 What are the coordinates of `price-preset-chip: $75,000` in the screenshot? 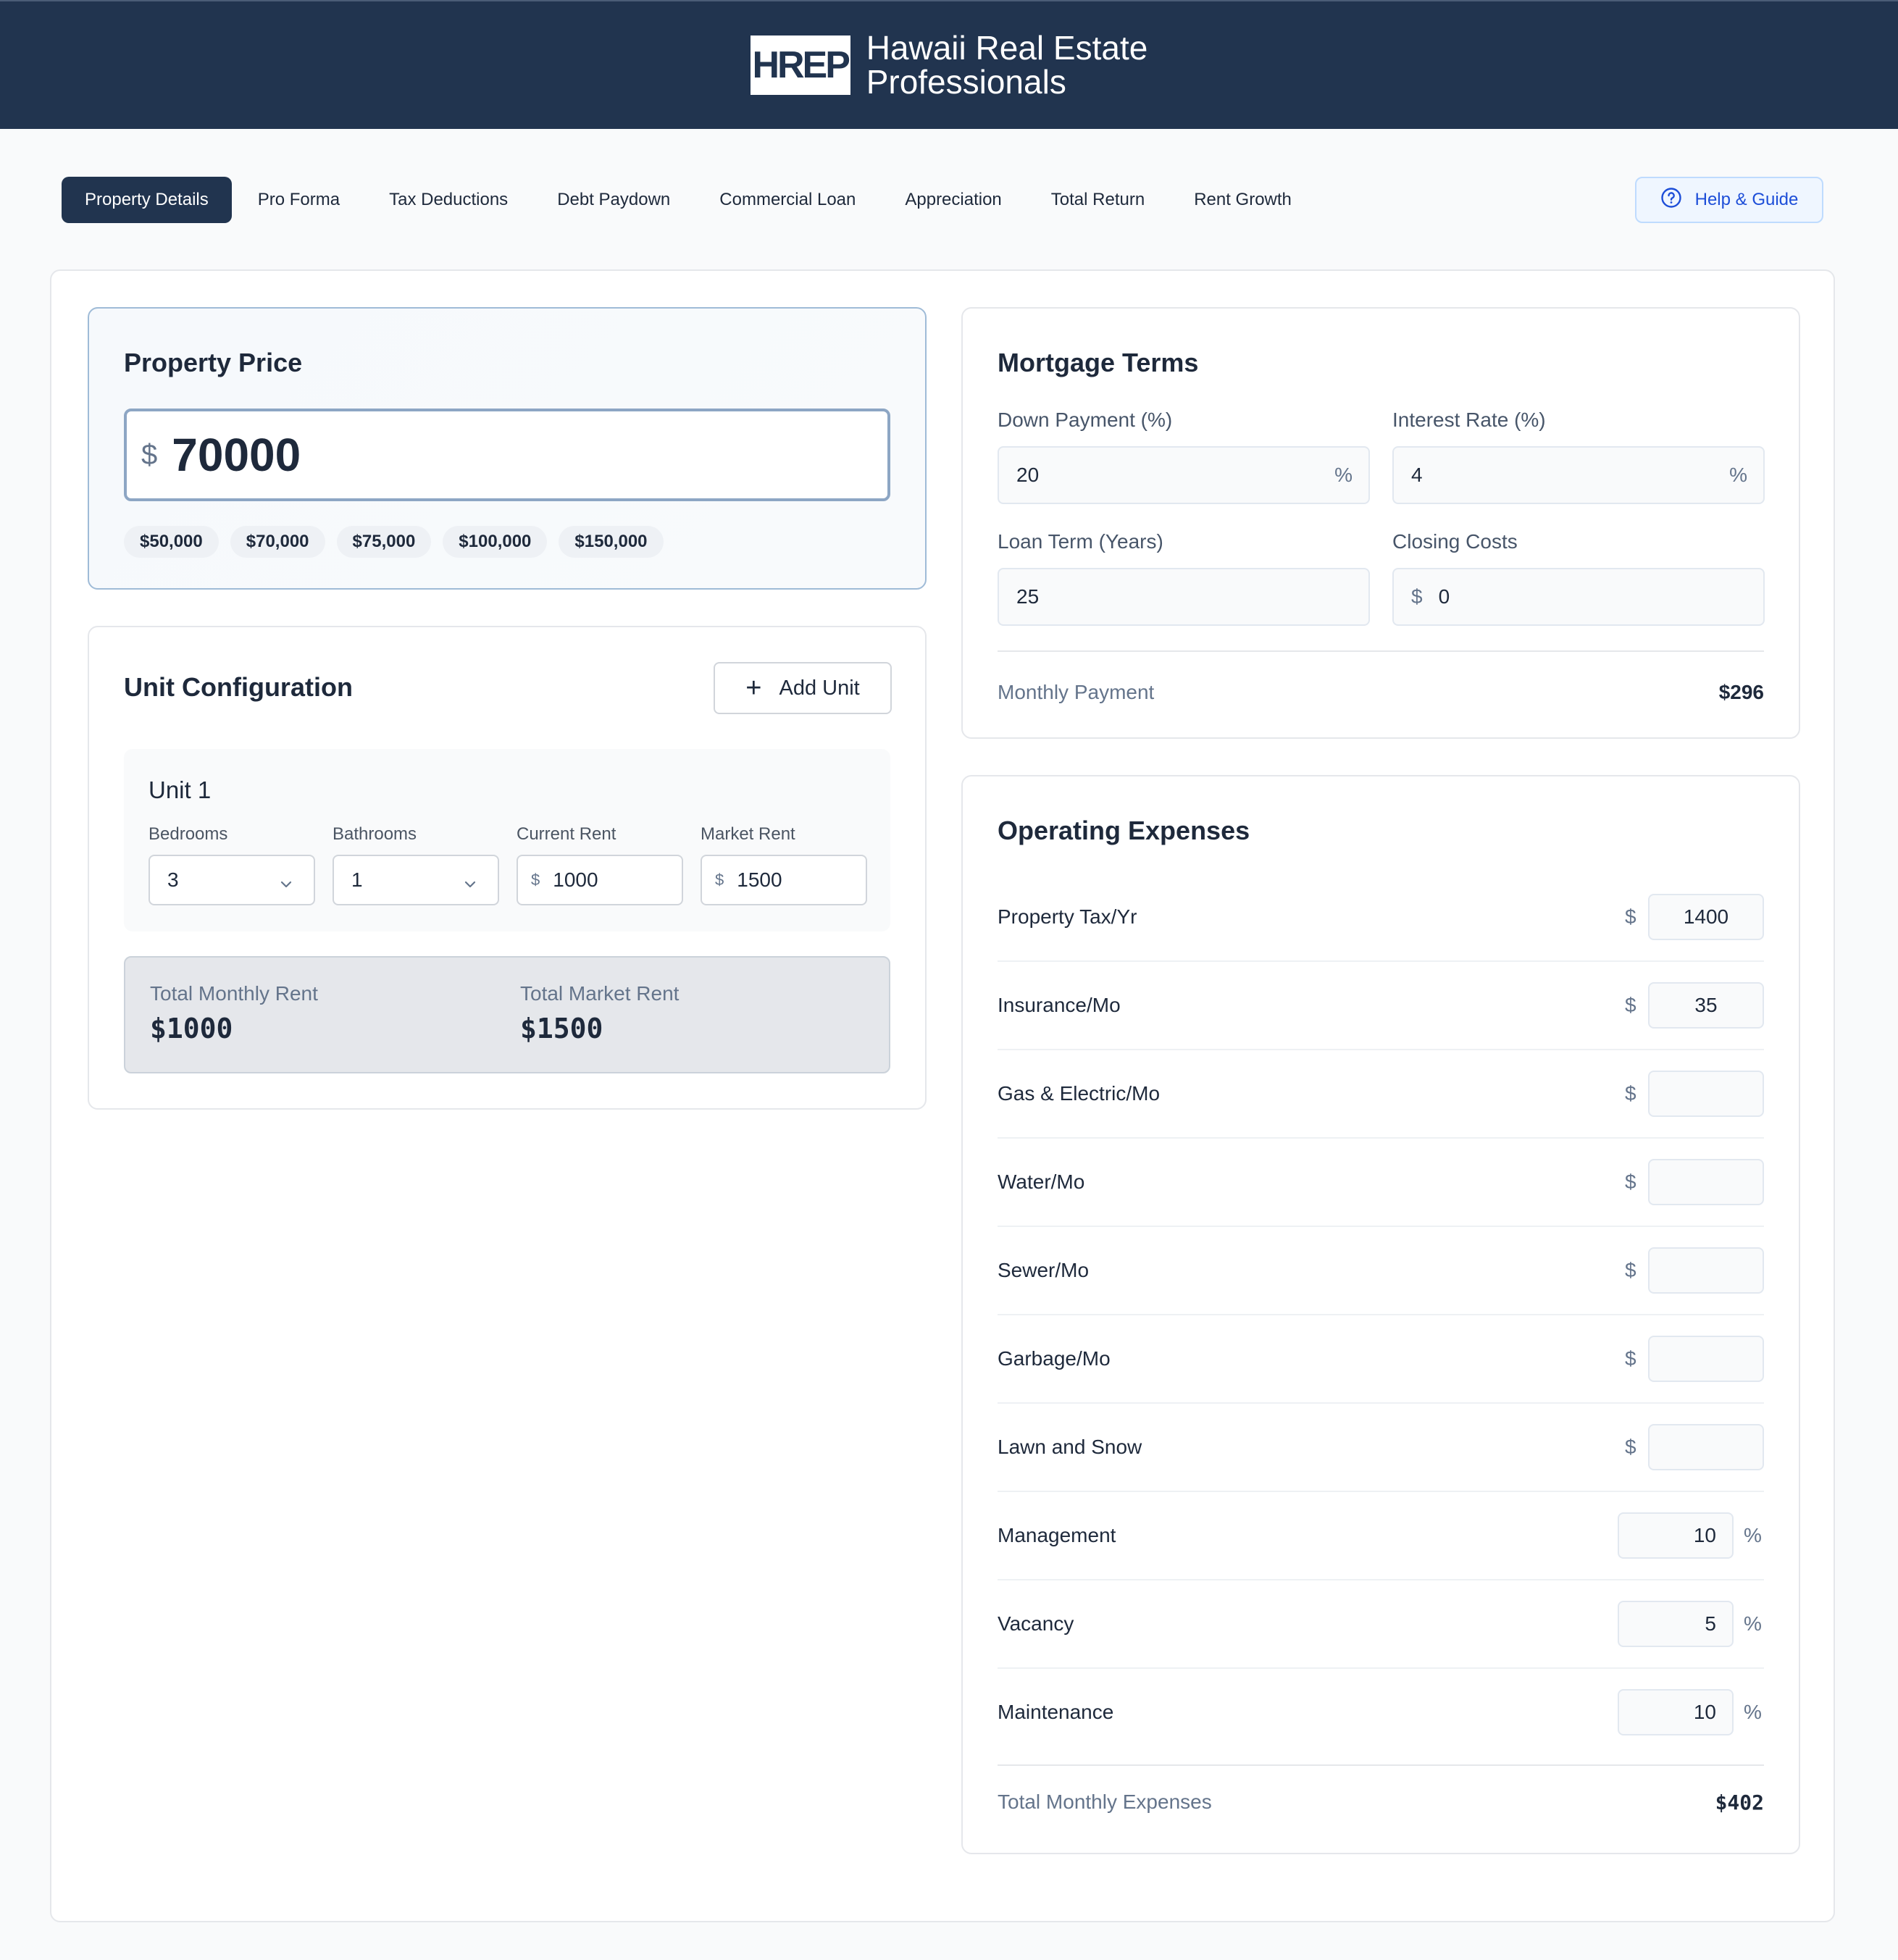 It's located at (384, 542).